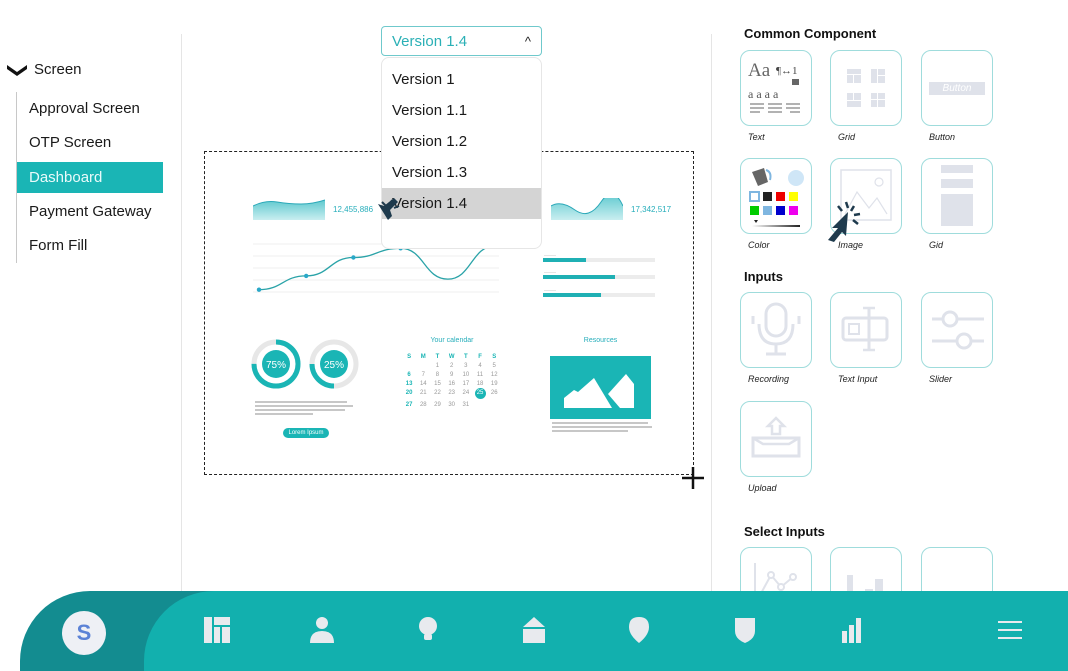  I want to click on component-text: Aa ¶↔1 a a a a Text, so click(776, 96).